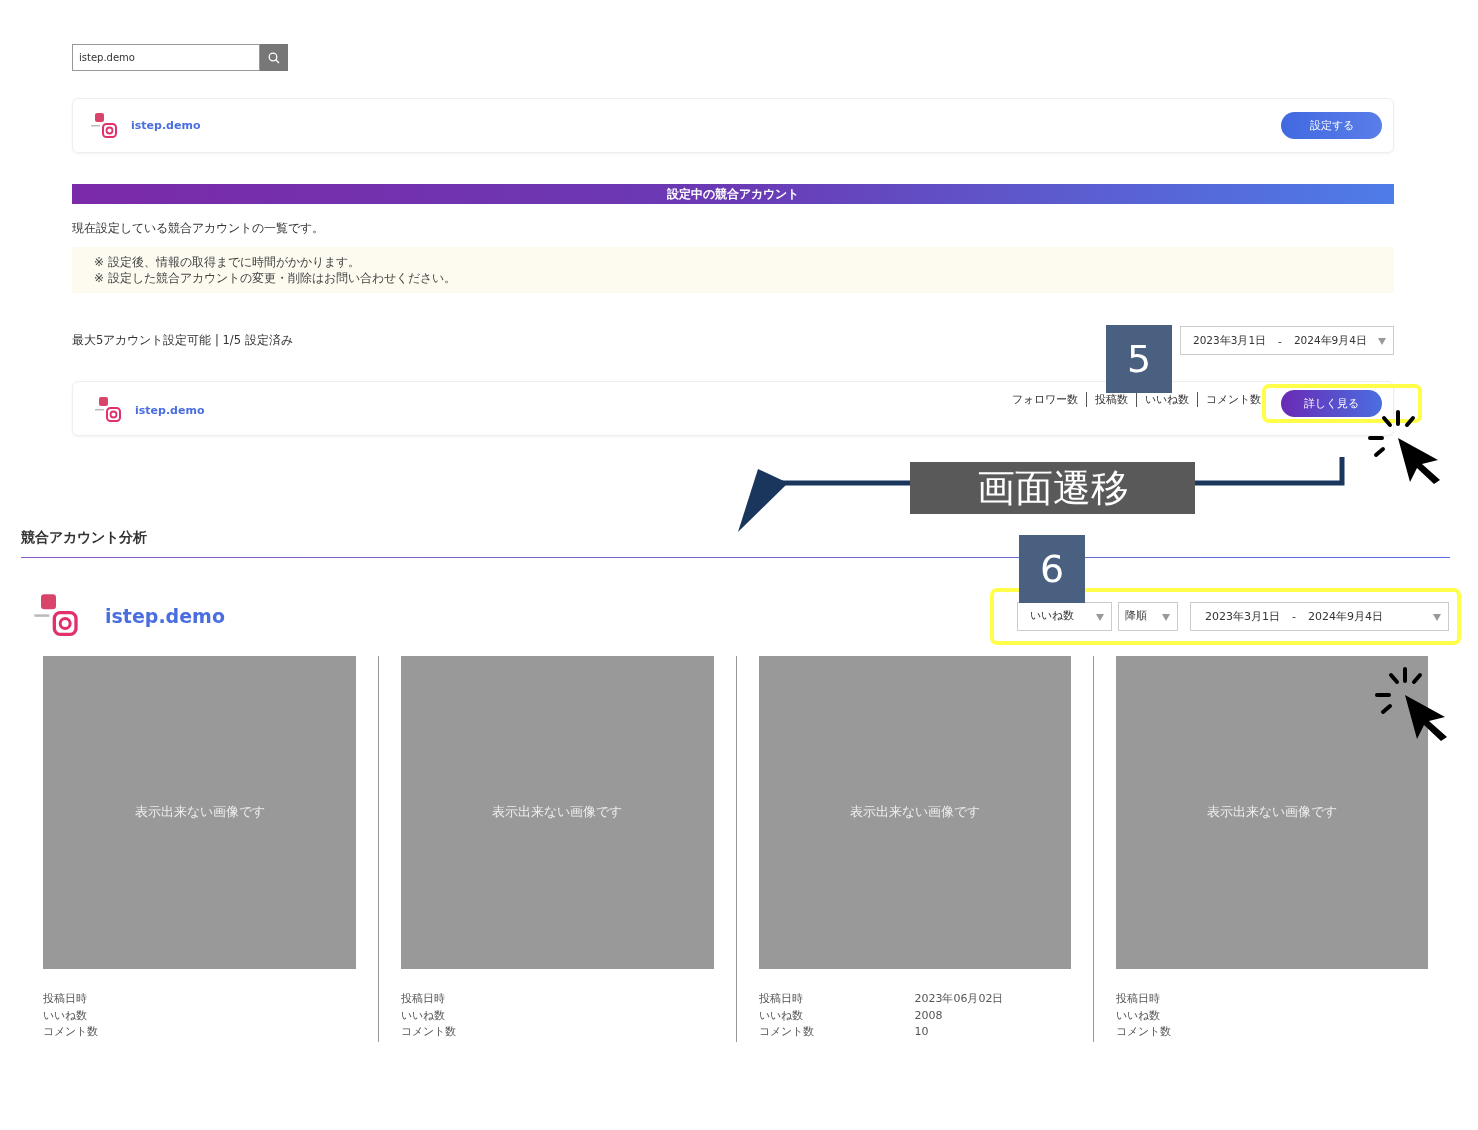 Image resolution: width=1478 pixels, height=1130 pixels. Describe the element at coordinates (182, 340) in the screenshot. I see `limit-text: 最大5アカウント設定可能 | 1/5 設定済み` at that location.